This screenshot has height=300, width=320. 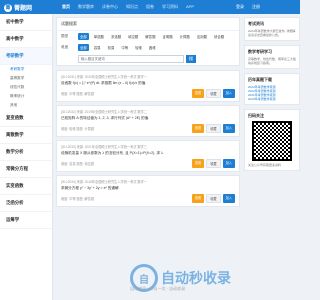 I want to click on sidebar-sub-graduate: 考研数学, so click(x=26, y=69).